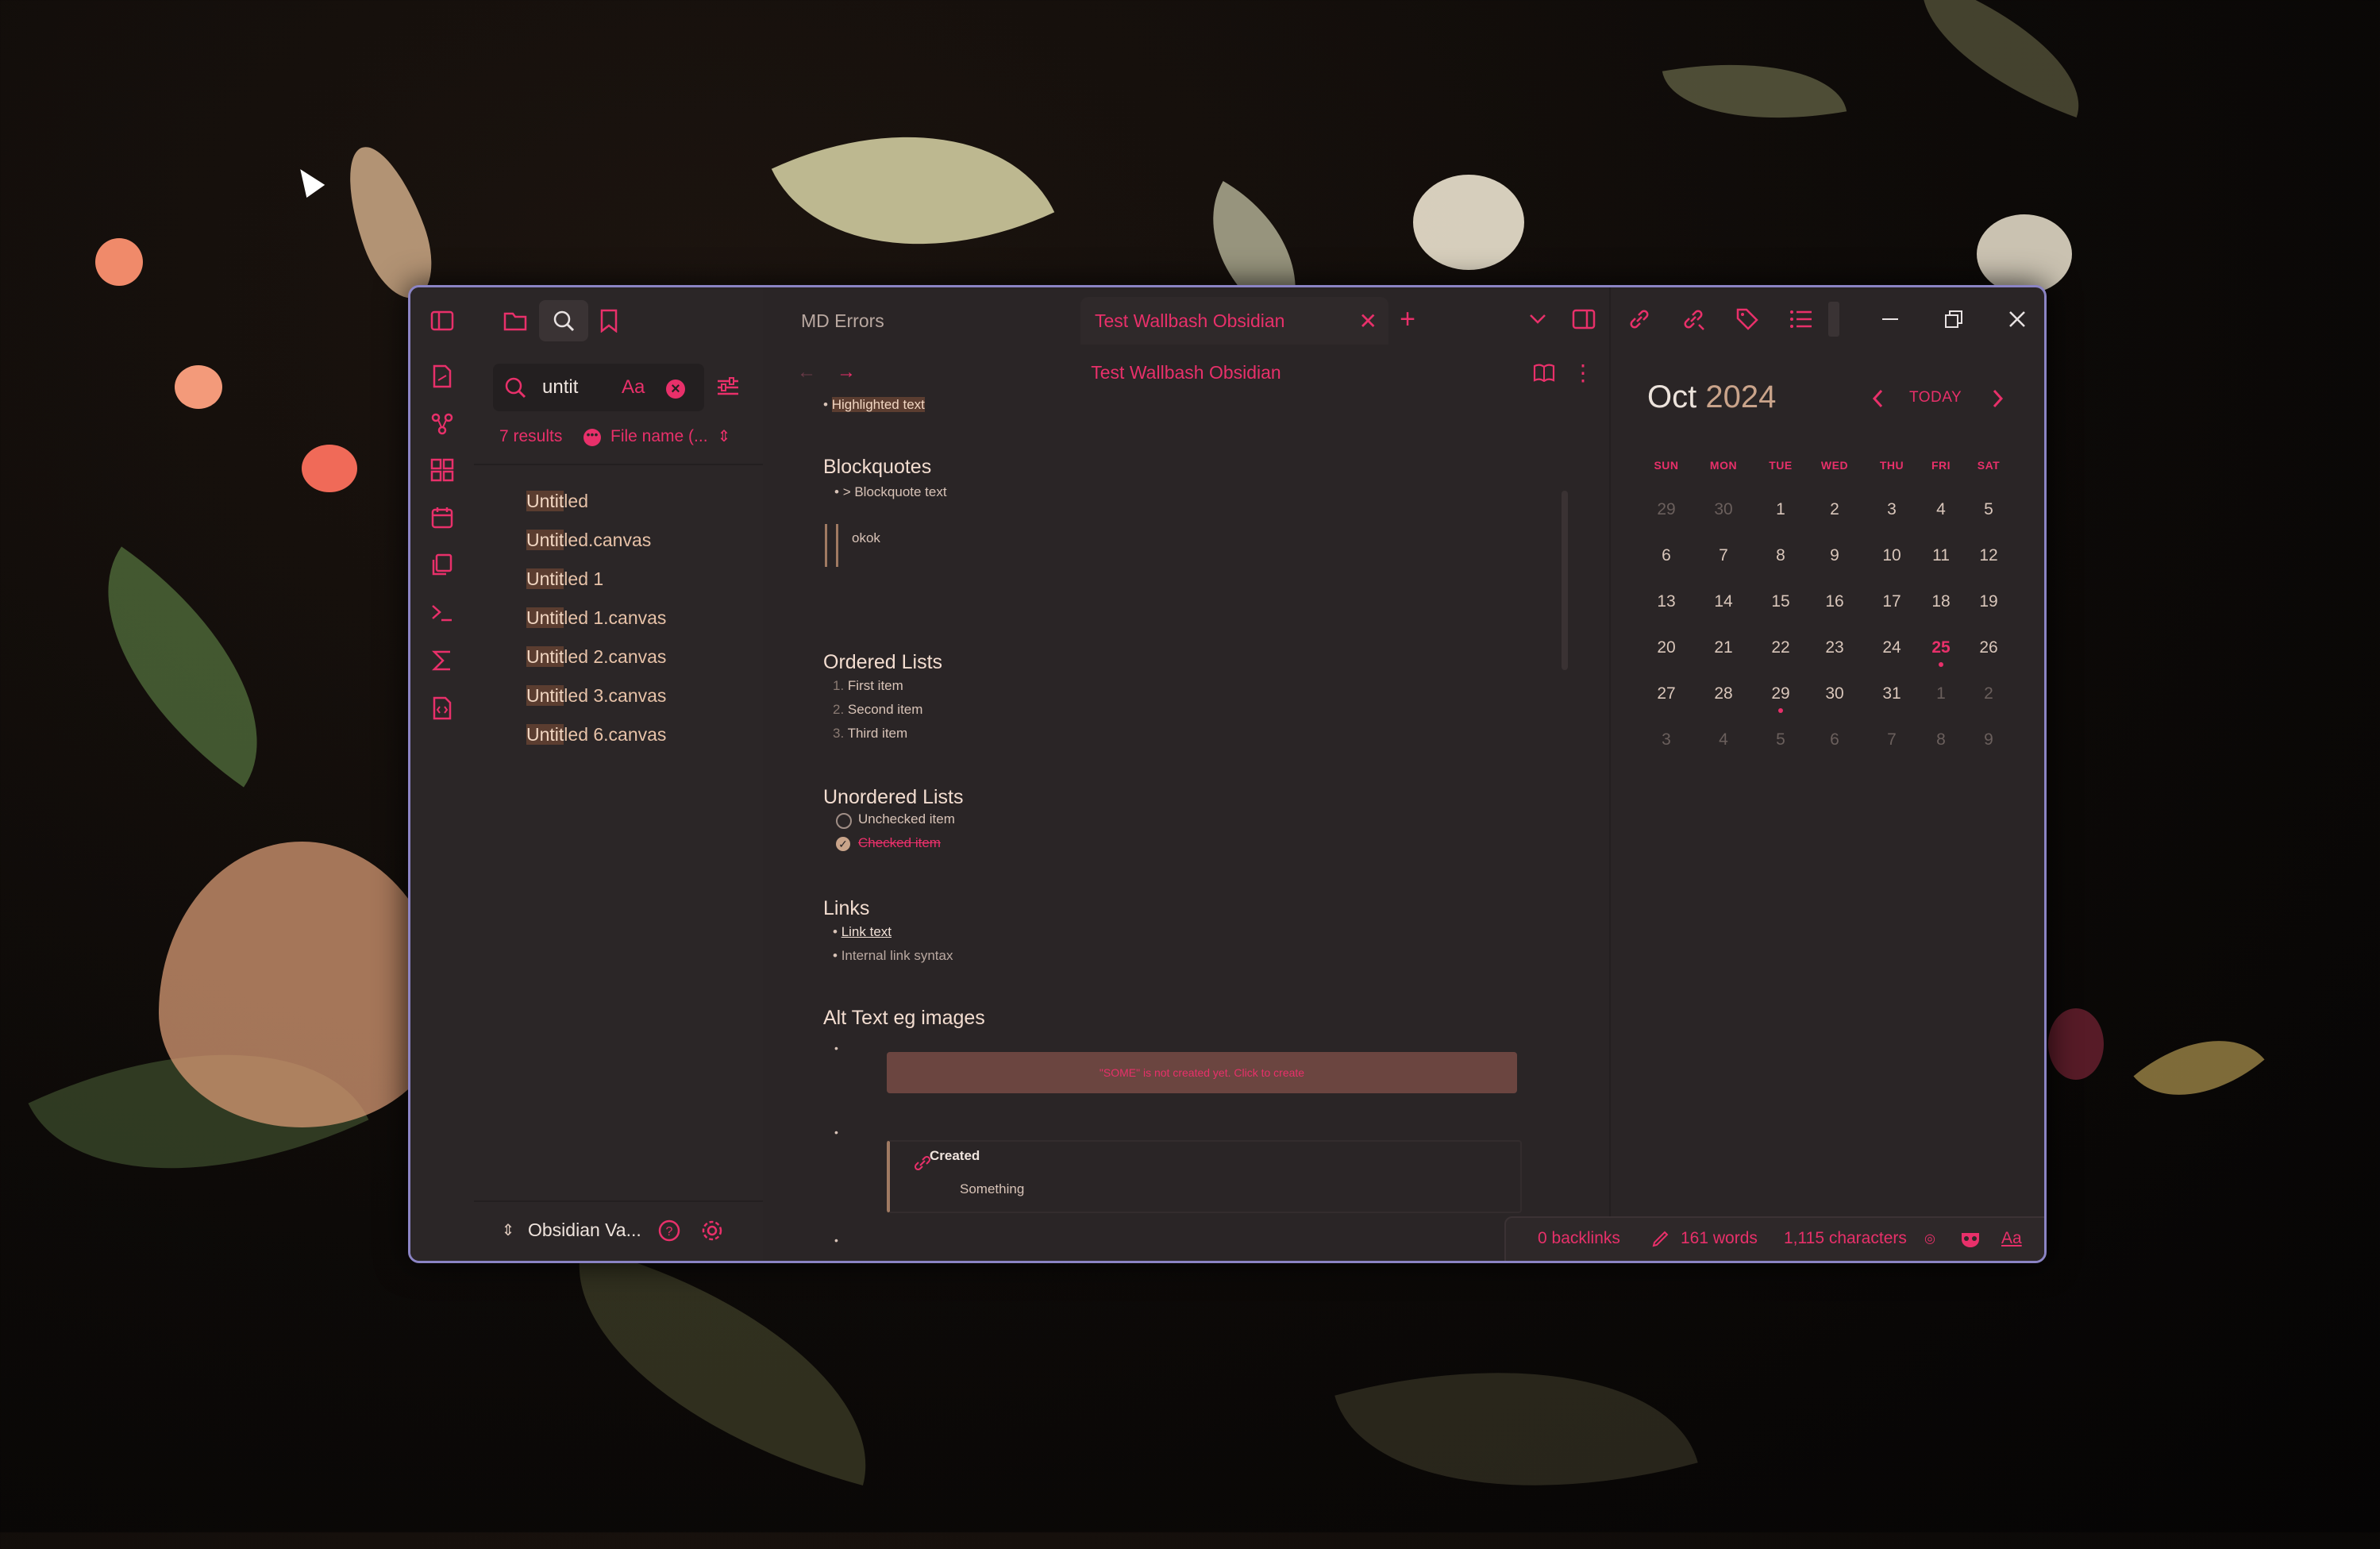  What do you see at coordinates (866, 931) in the screenshot?
I see `link-text: Link text` at bounding box center [866, 931].